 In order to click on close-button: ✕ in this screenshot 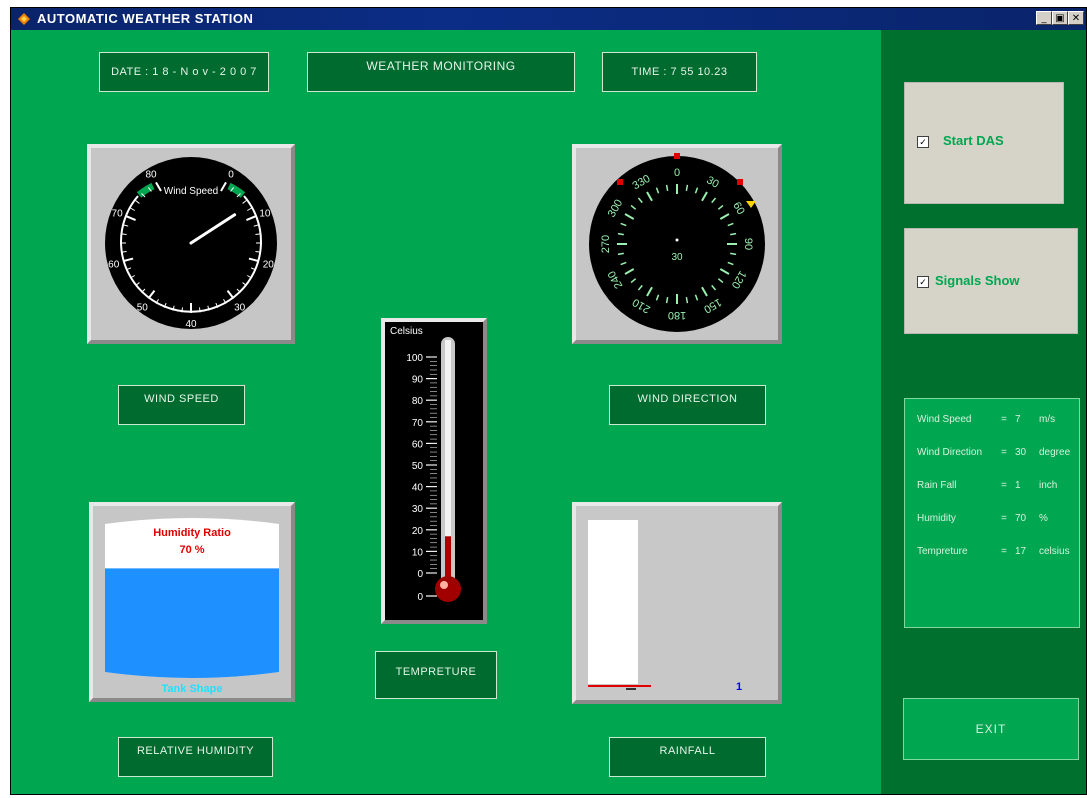, I will do `click(1076, 18)`.